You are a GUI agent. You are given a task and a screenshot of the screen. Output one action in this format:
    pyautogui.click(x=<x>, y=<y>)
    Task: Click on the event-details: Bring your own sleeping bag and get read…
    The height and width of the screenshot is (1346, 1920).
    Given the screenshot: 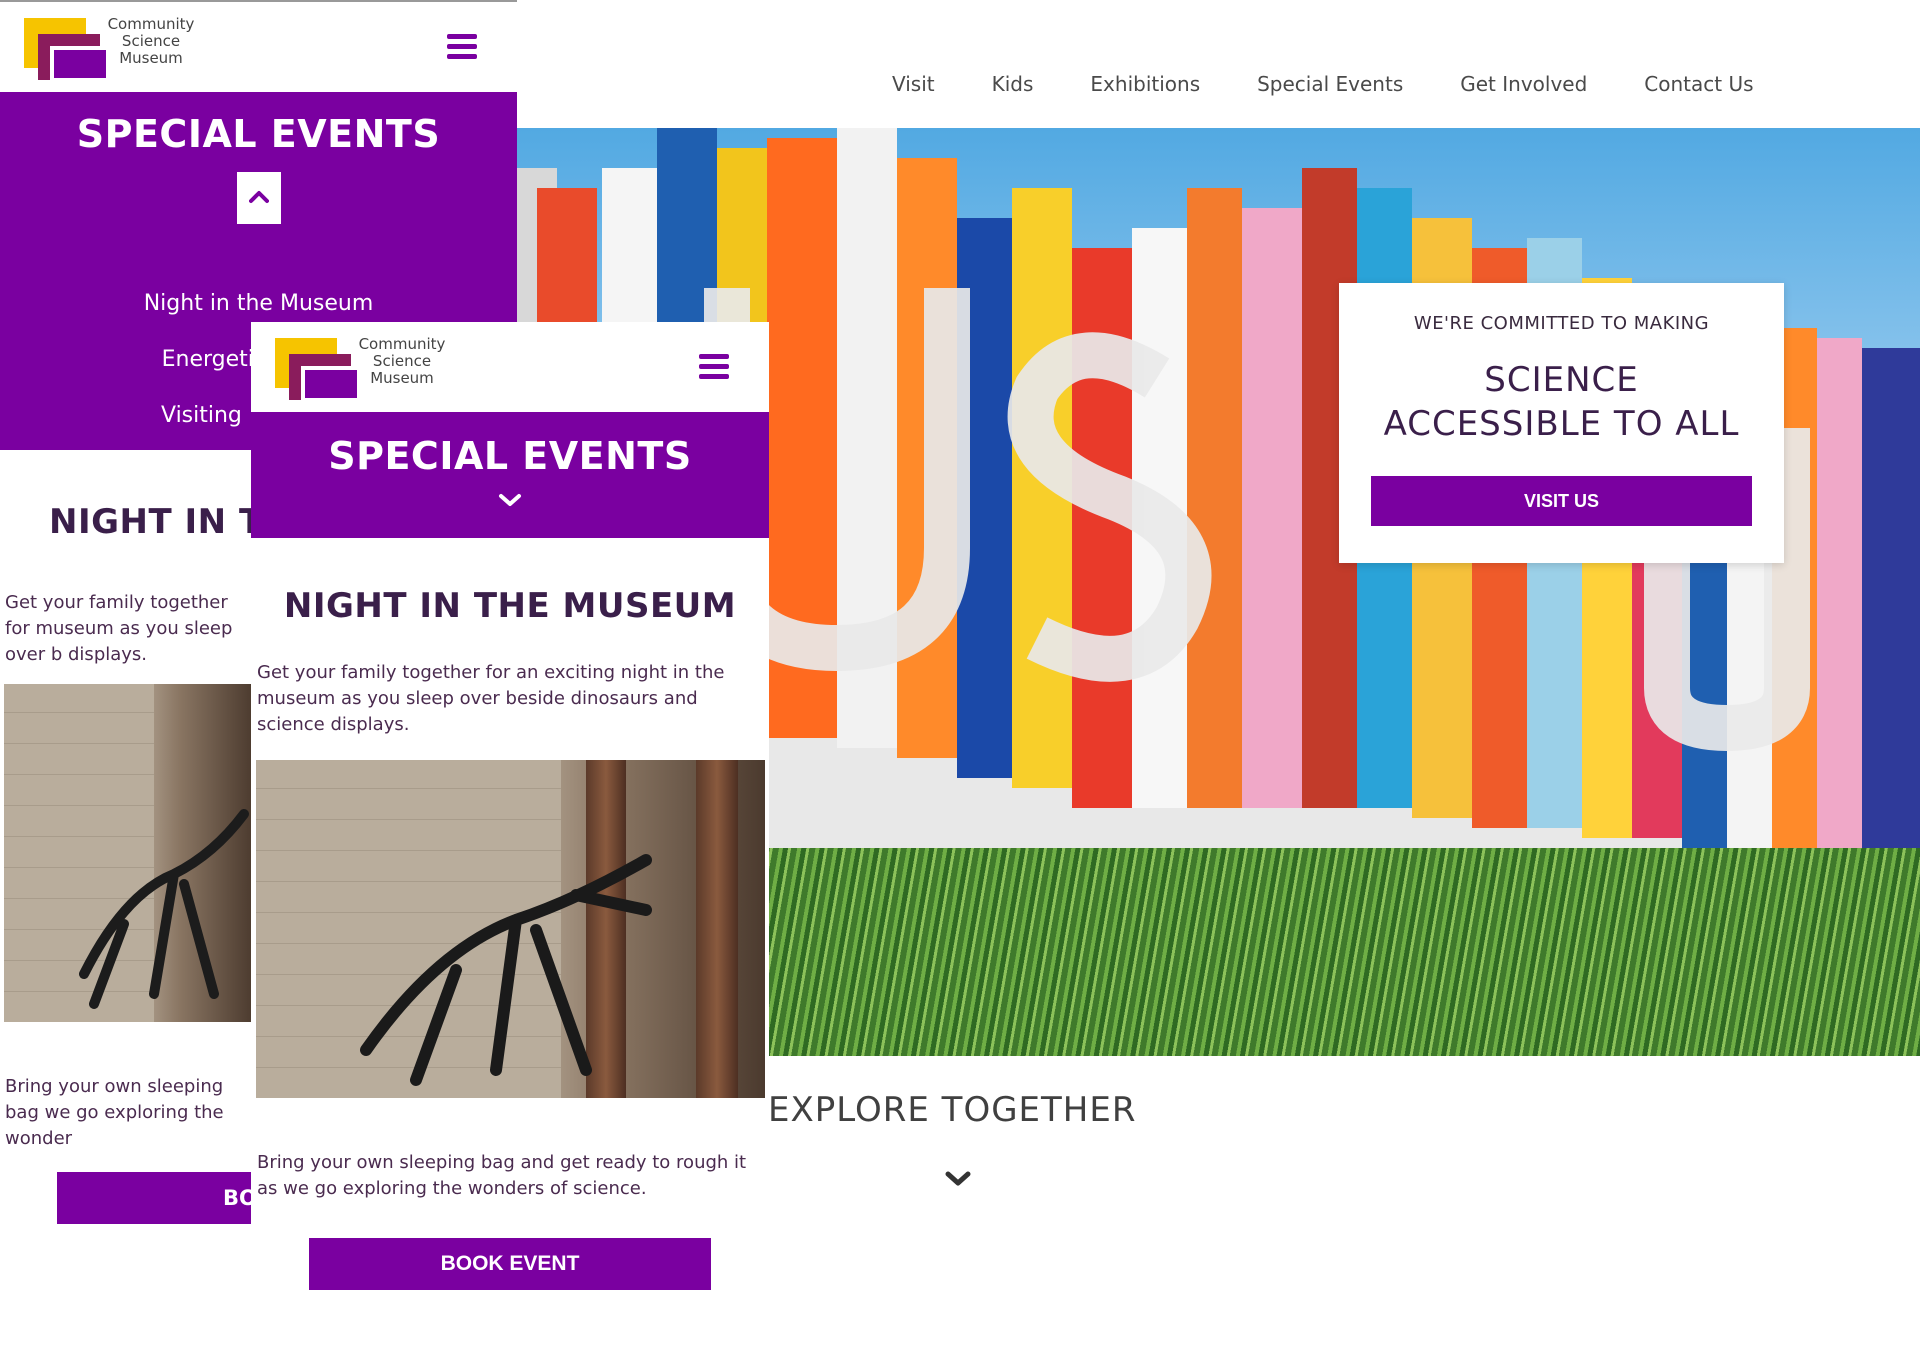 What is the action you would take?
    pyautogui.click(x=502, y=1175)
    